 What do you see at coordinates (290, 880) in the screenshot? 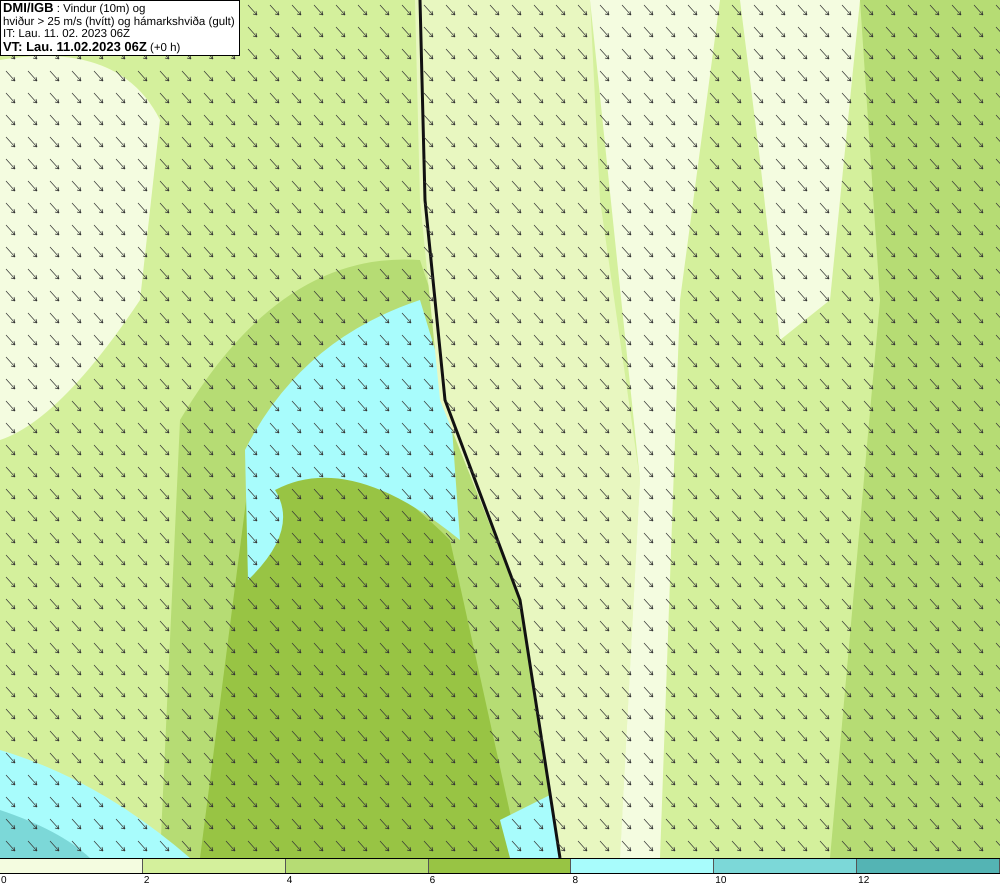
I see `legend-tick-label: 4` at bounding box center [290, 880].